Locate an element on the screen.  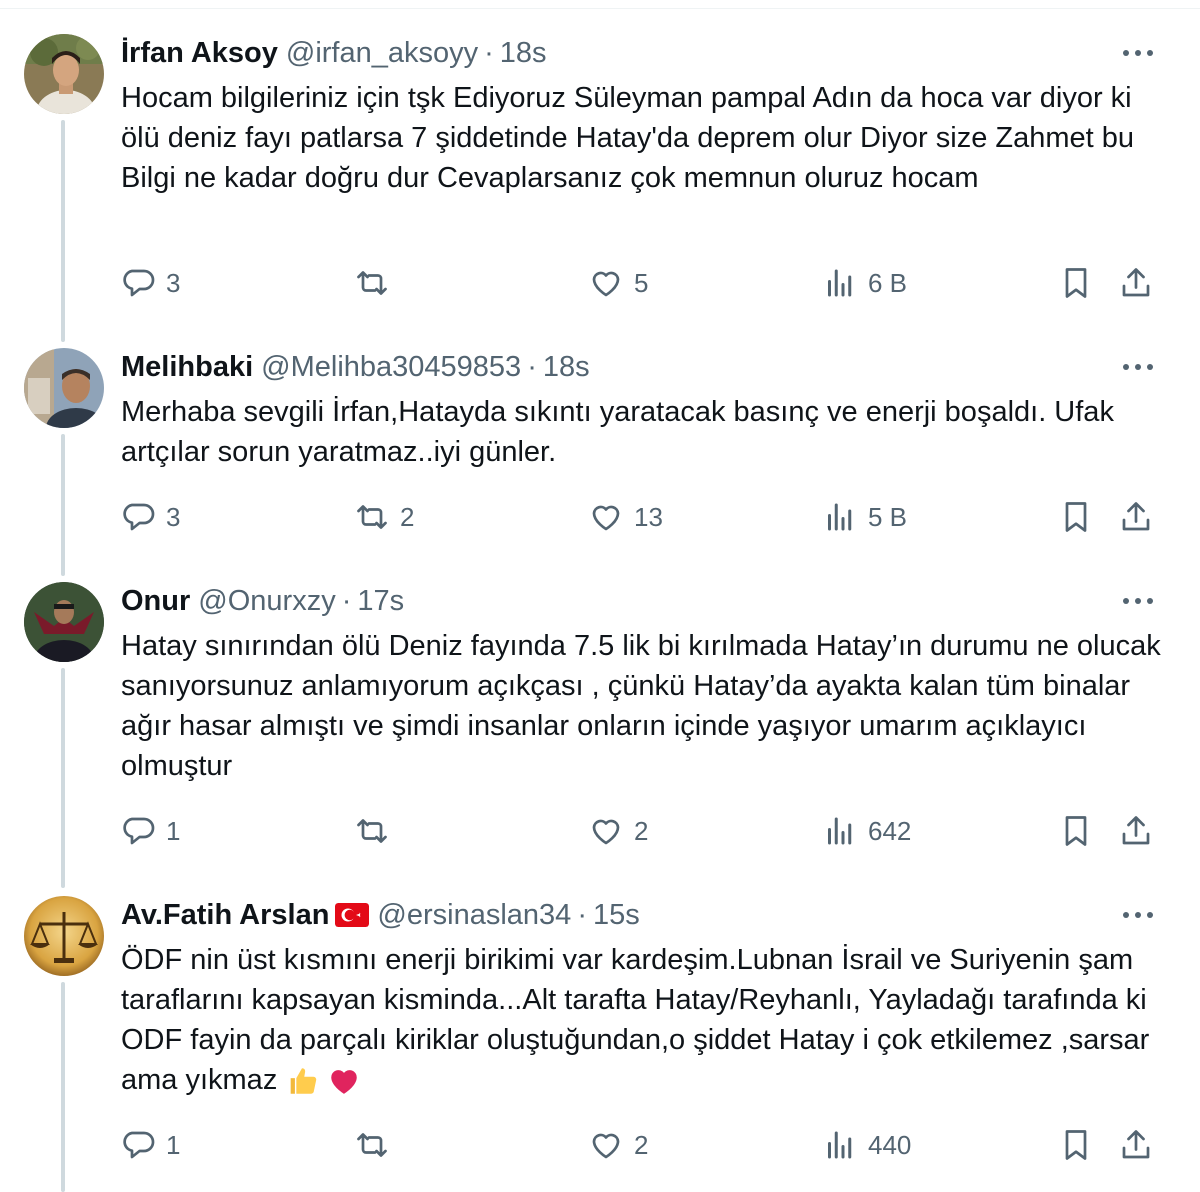
action-bar: 1 2 642 is located at coordinates (600, 831).